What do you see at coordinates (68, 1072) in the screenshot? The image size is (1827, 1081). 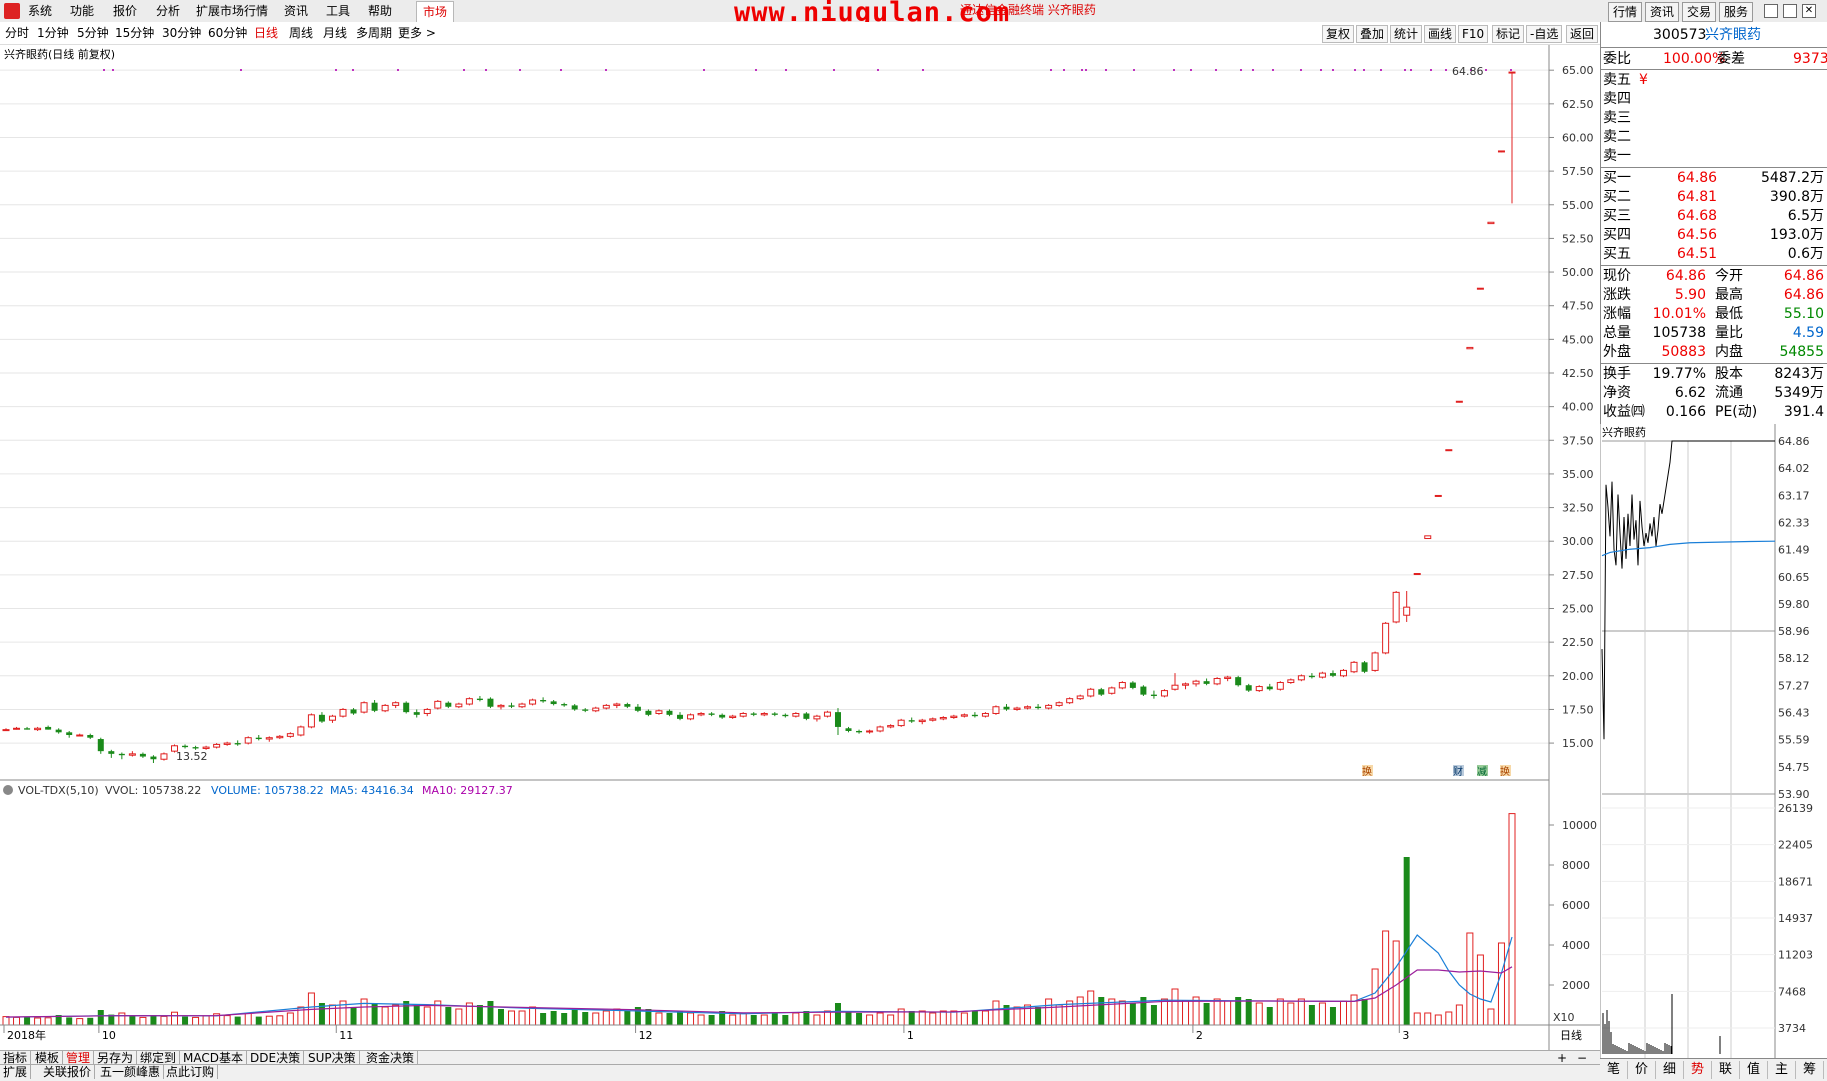 I see `bottom-tab: 关联报价` at bounding box center [68, 1072].